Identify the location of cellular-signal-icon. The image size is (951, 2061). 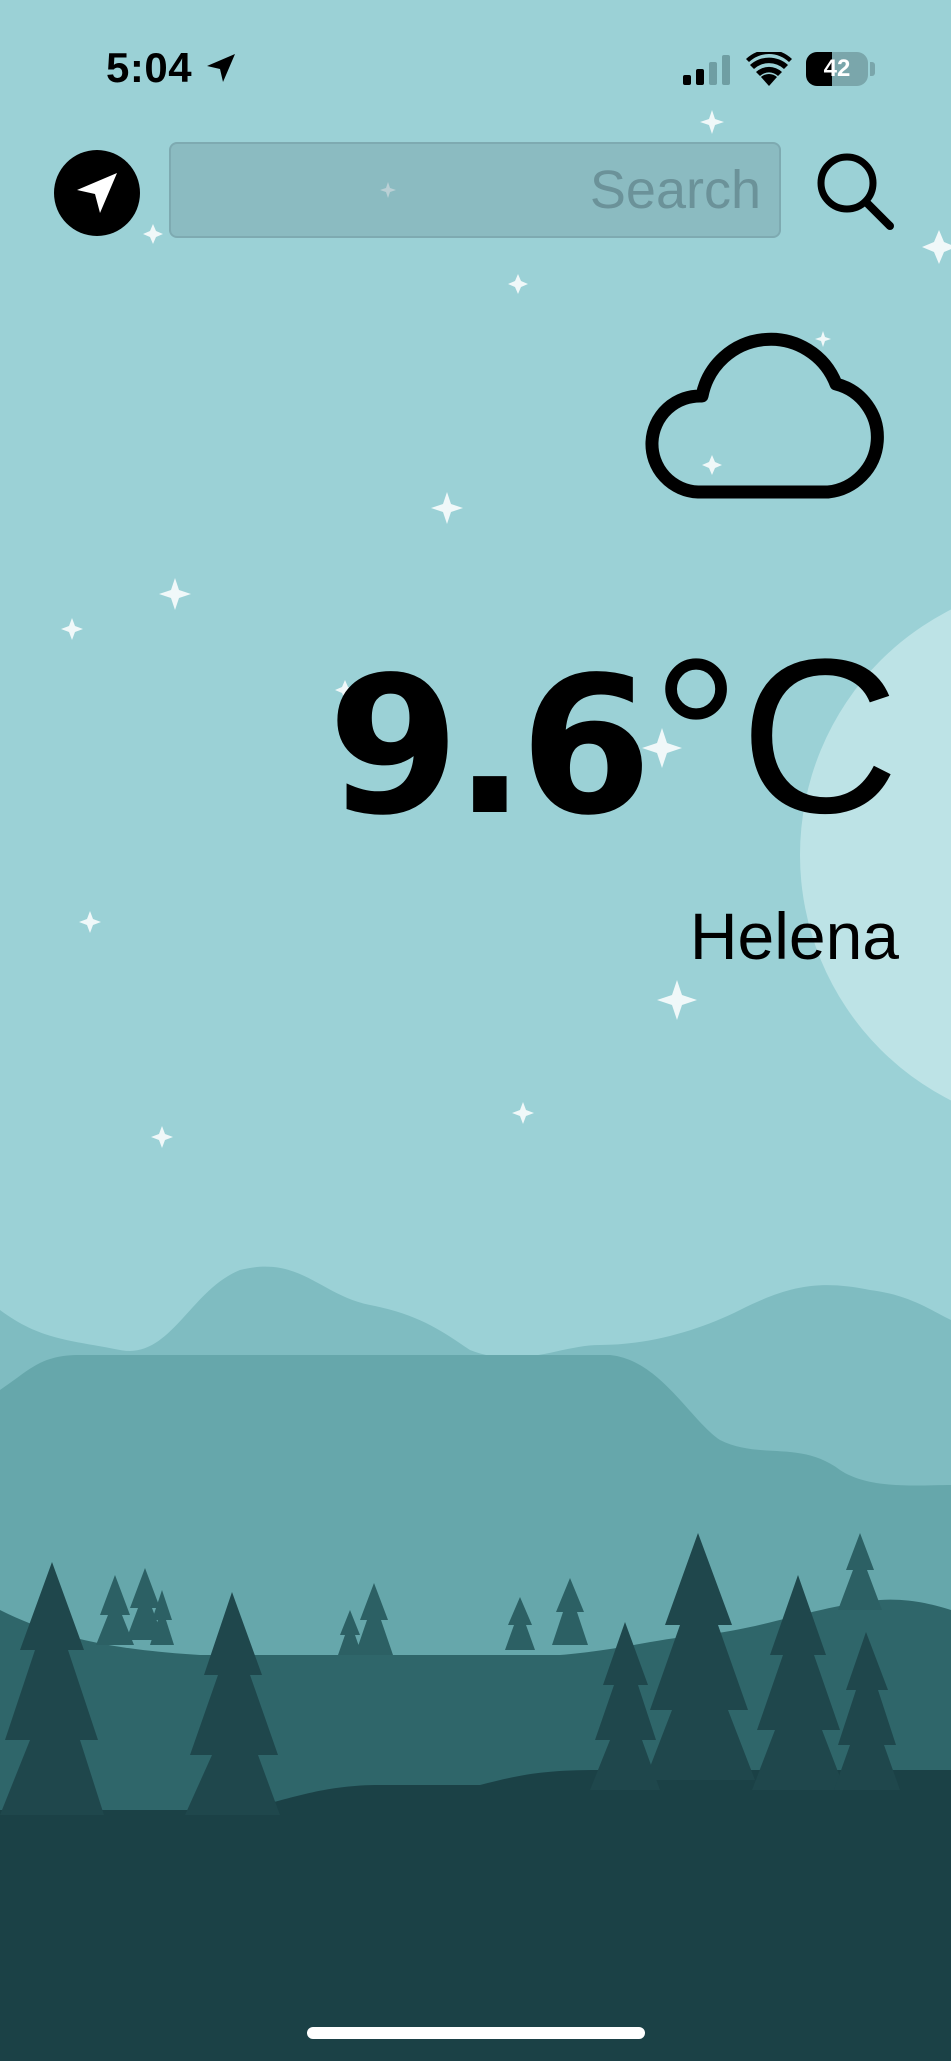
(706, 70).